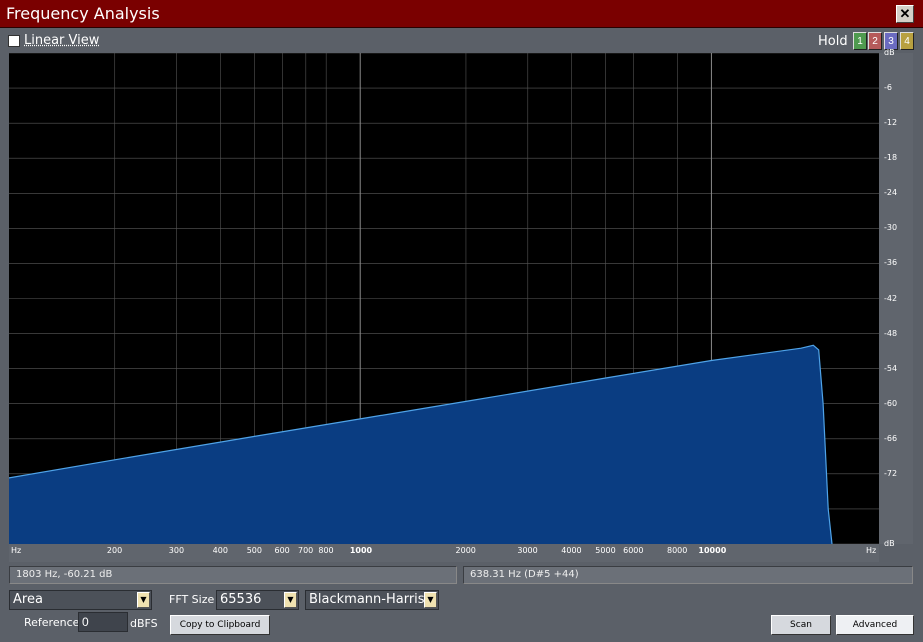 The width and height of the screenshot is (923, 642). What do you see at coordinates (891, 438) in the screenshot?
I see `db-tick-label: -66` at bounding box center [891, 438].